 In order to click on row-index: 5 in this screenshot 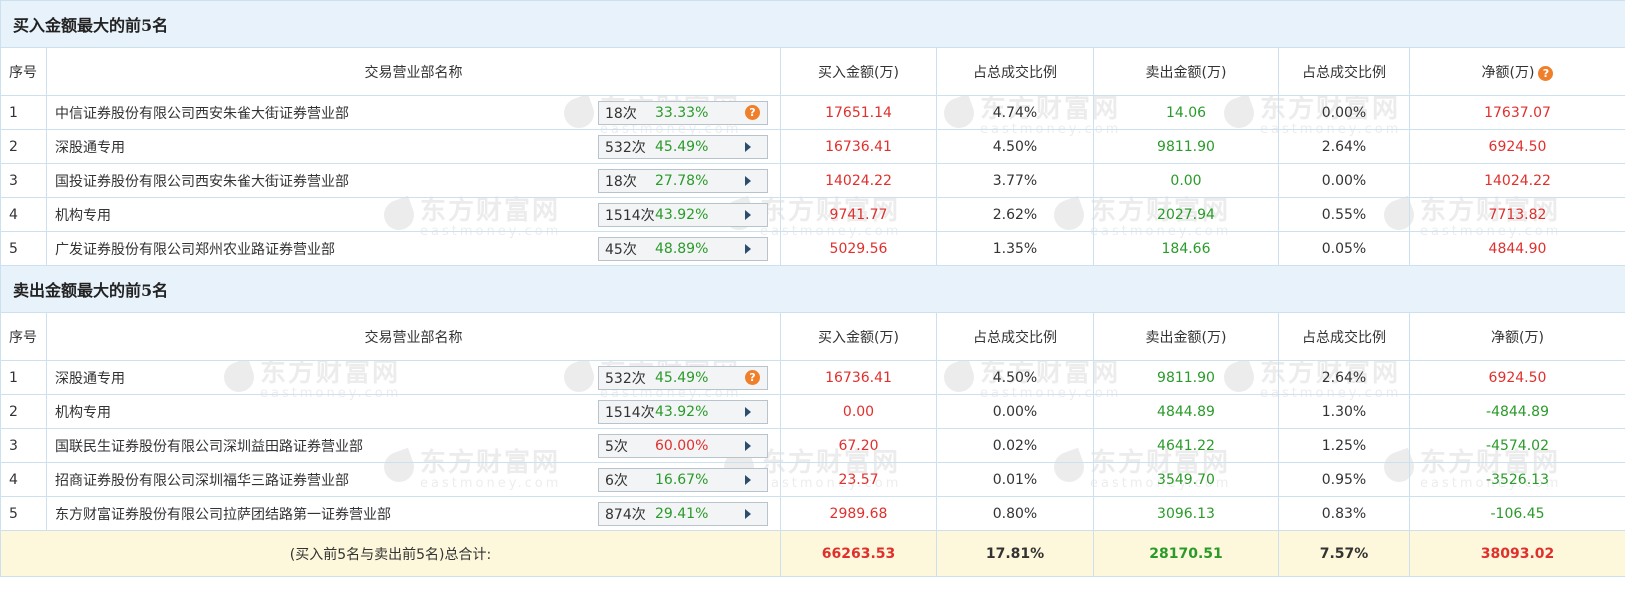, I will do `click(23, 248)`.